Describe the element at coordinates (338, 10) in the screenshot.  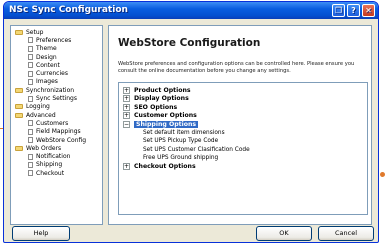
I see `restore-icon: ❐` at that location.